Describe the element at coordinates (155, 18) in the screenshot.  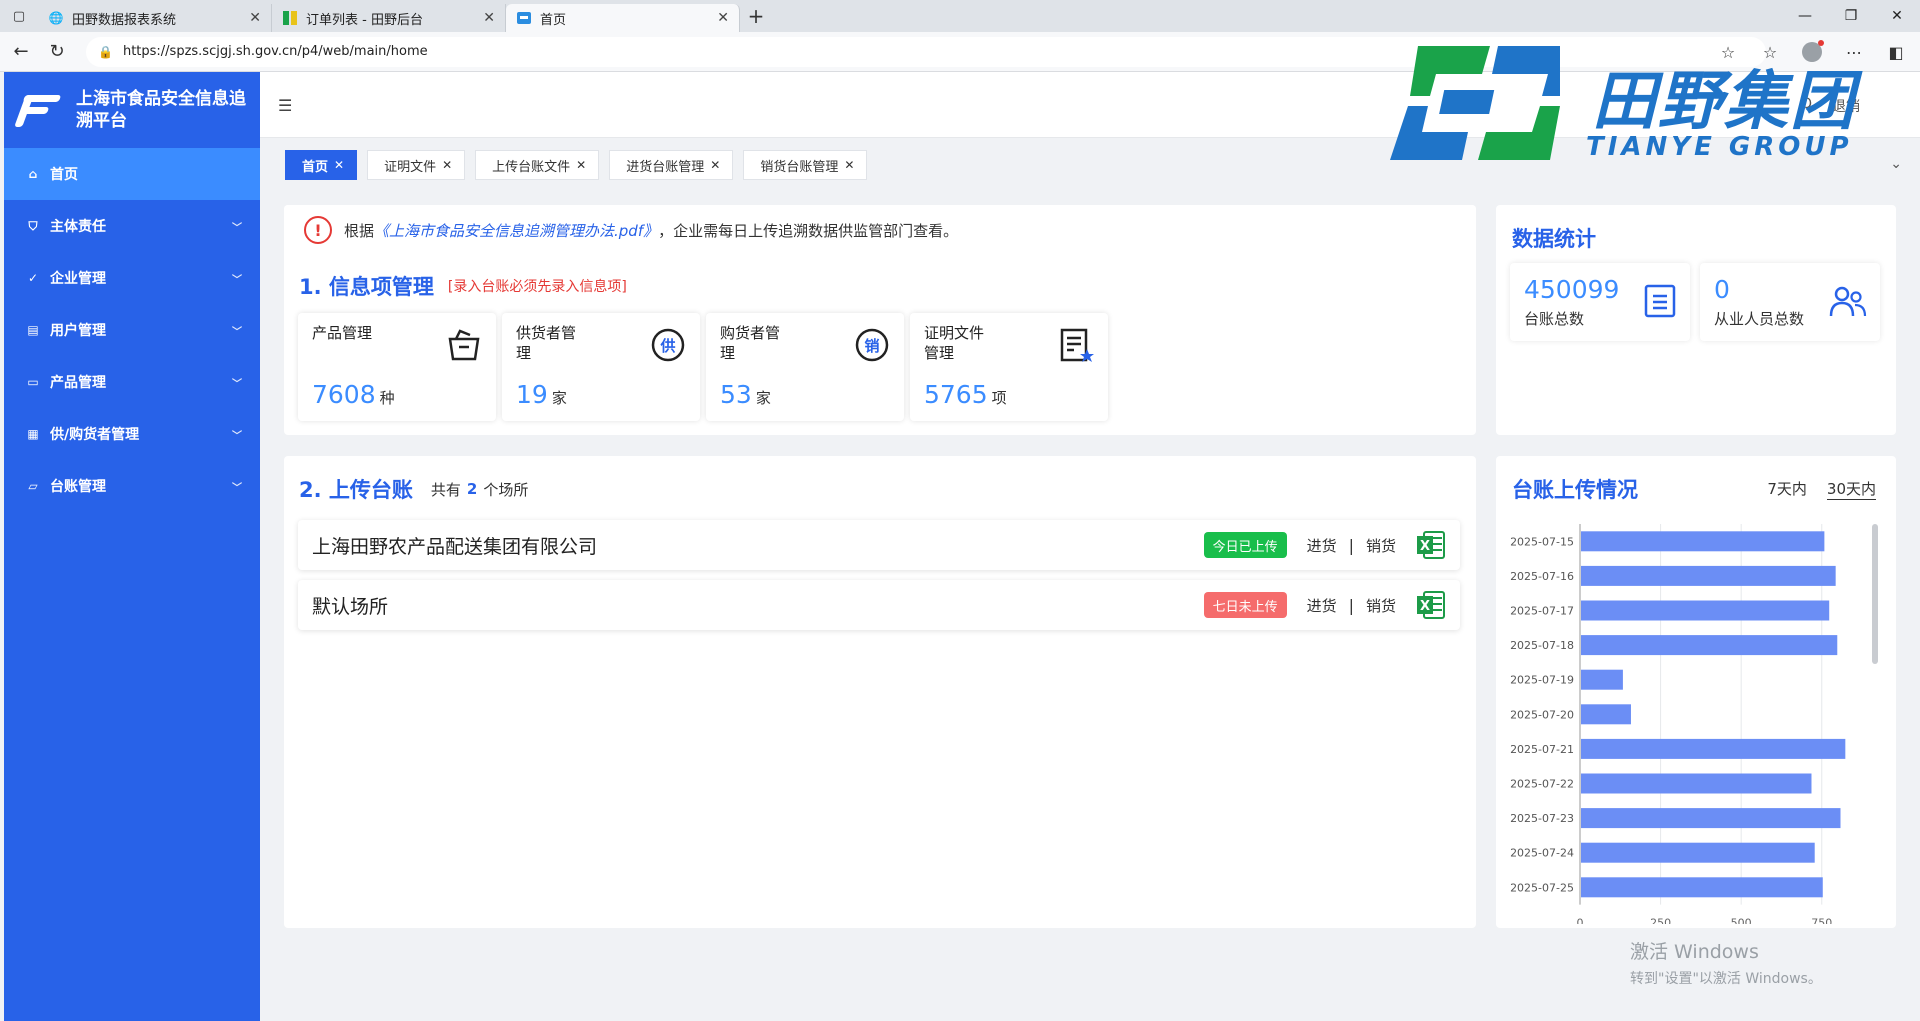
I see `browser-tab-1: 🌐 田野数据报表系统 ✕` at that location.